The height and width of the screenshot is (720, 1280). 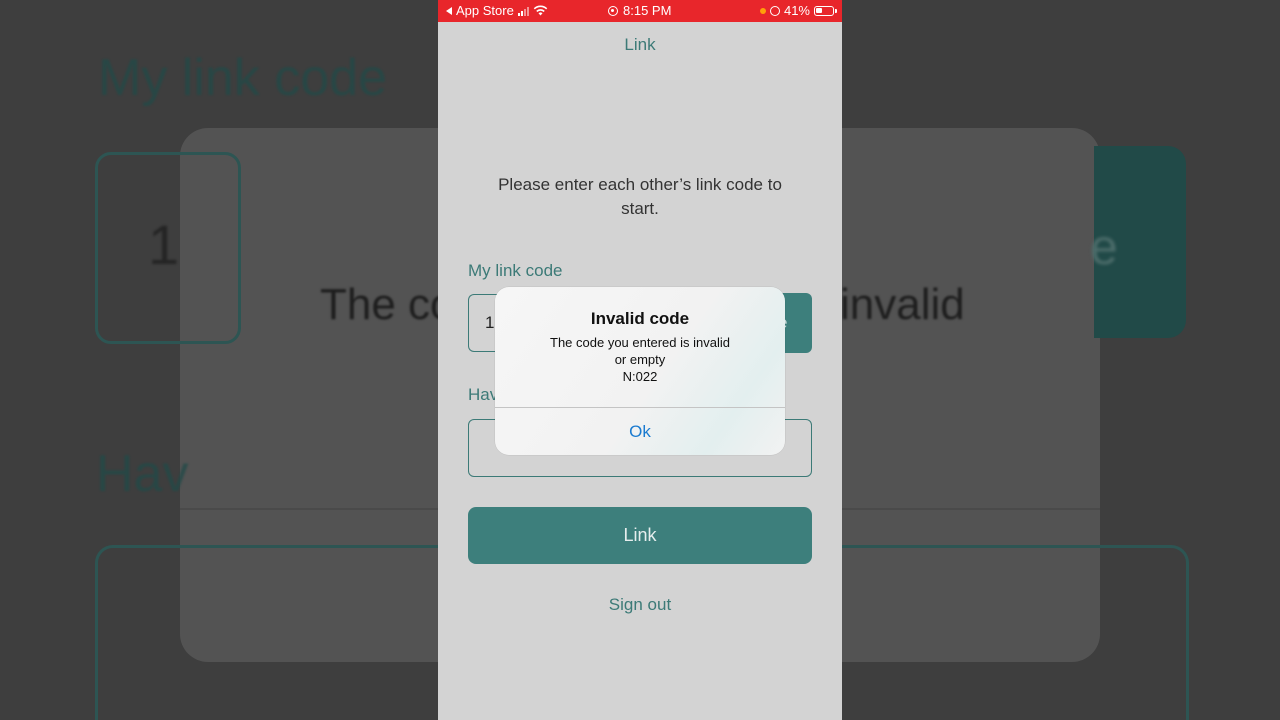 What do you see at coordinates (483, 394) in the screenshot?
I see `partner-link-code-label: Hav` at bounding box center [483, 394].